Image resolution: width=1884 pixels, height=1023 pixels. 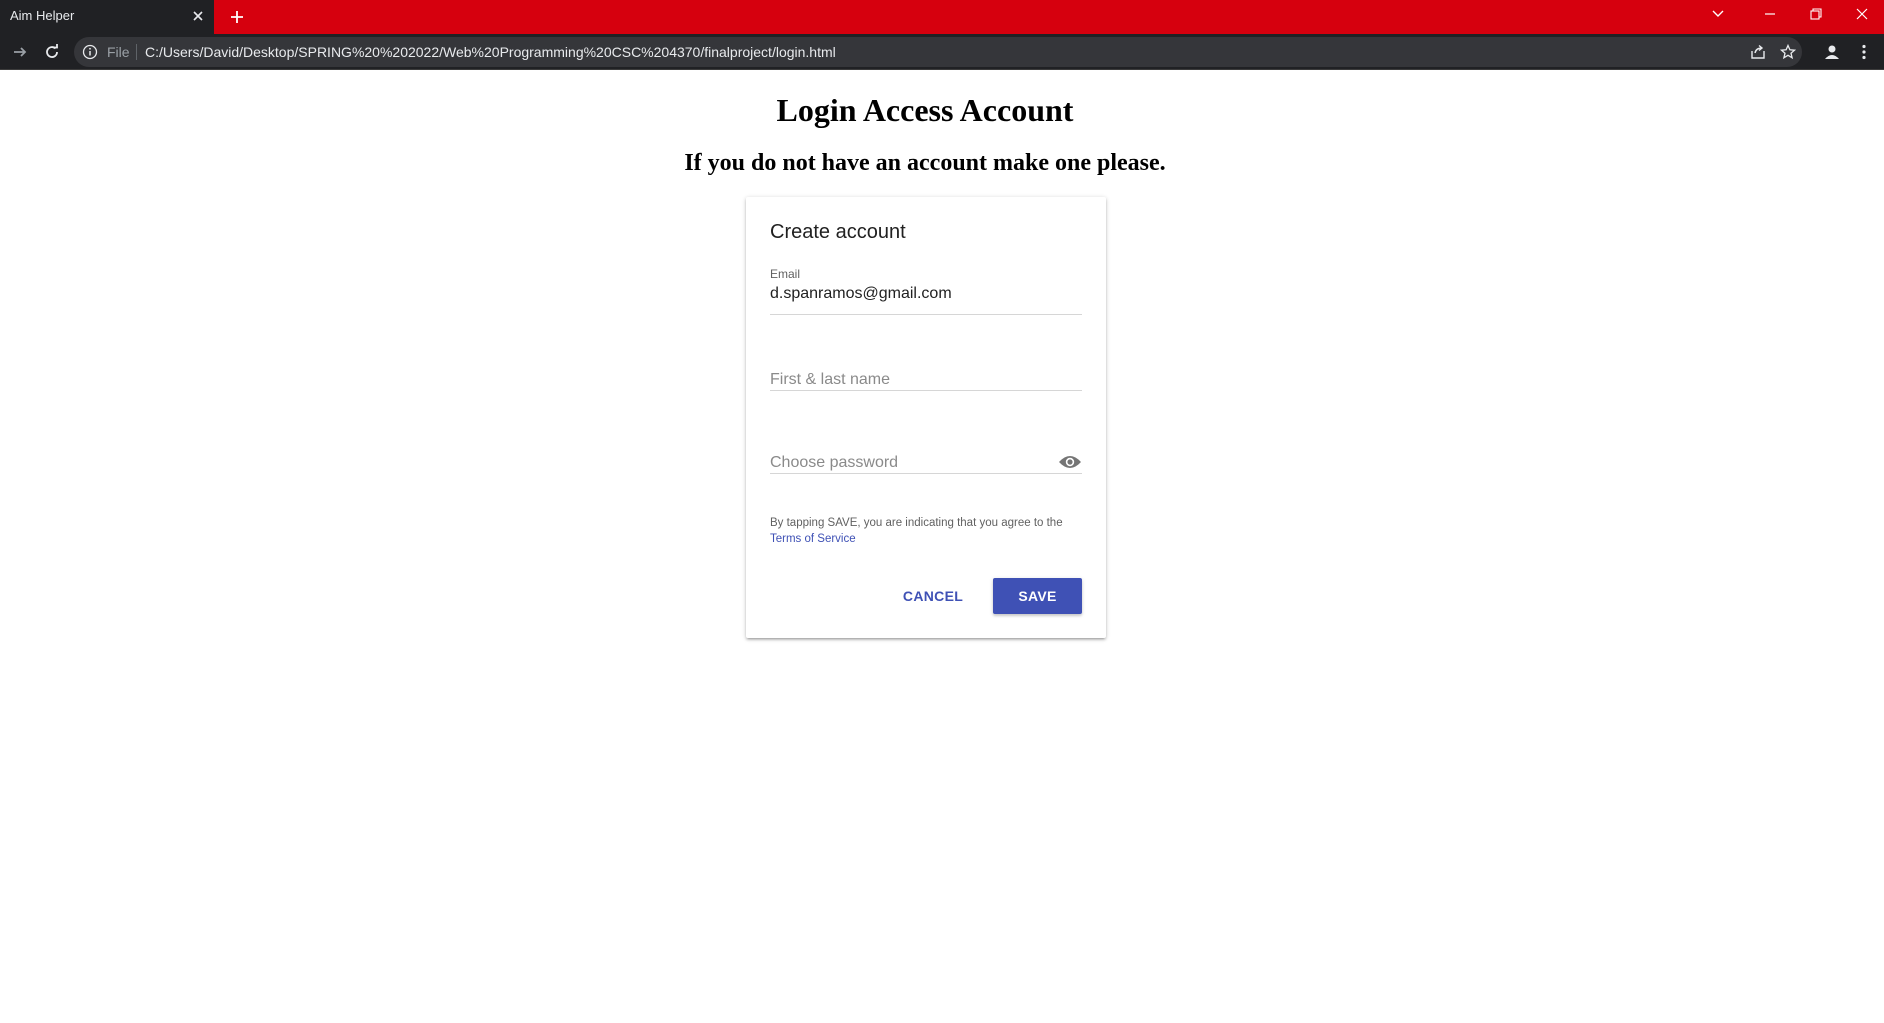 I want to click on minimize-icon, so click(x=1770, y=14).